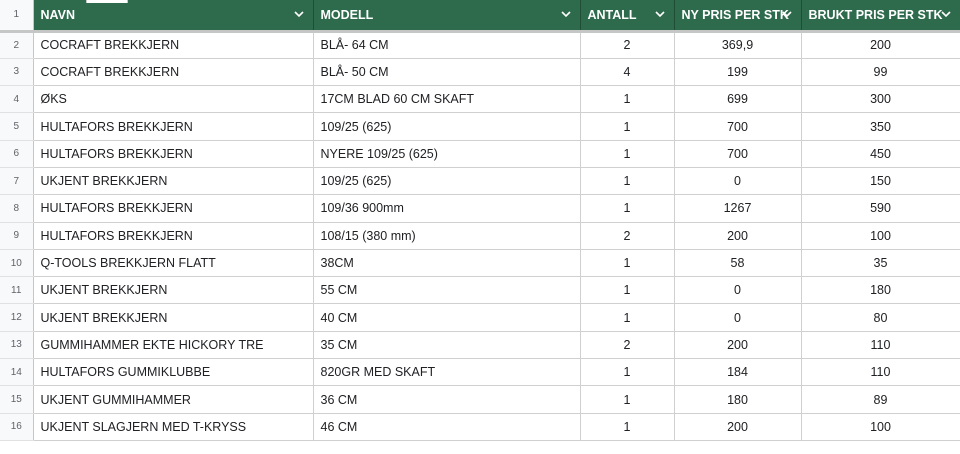 The width and height of the screenshot is (960, 454). I want to click on column-resize-handle, so click(107, 1).